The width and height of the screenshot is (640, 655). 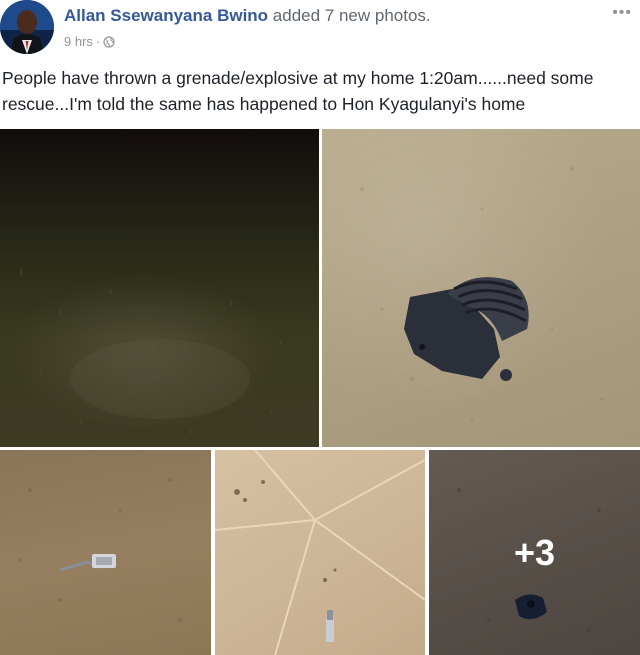 What do you see at coordinates (482, 294) in the screenshot?
I see `photo-2-image` at bounding box center [482, 294].